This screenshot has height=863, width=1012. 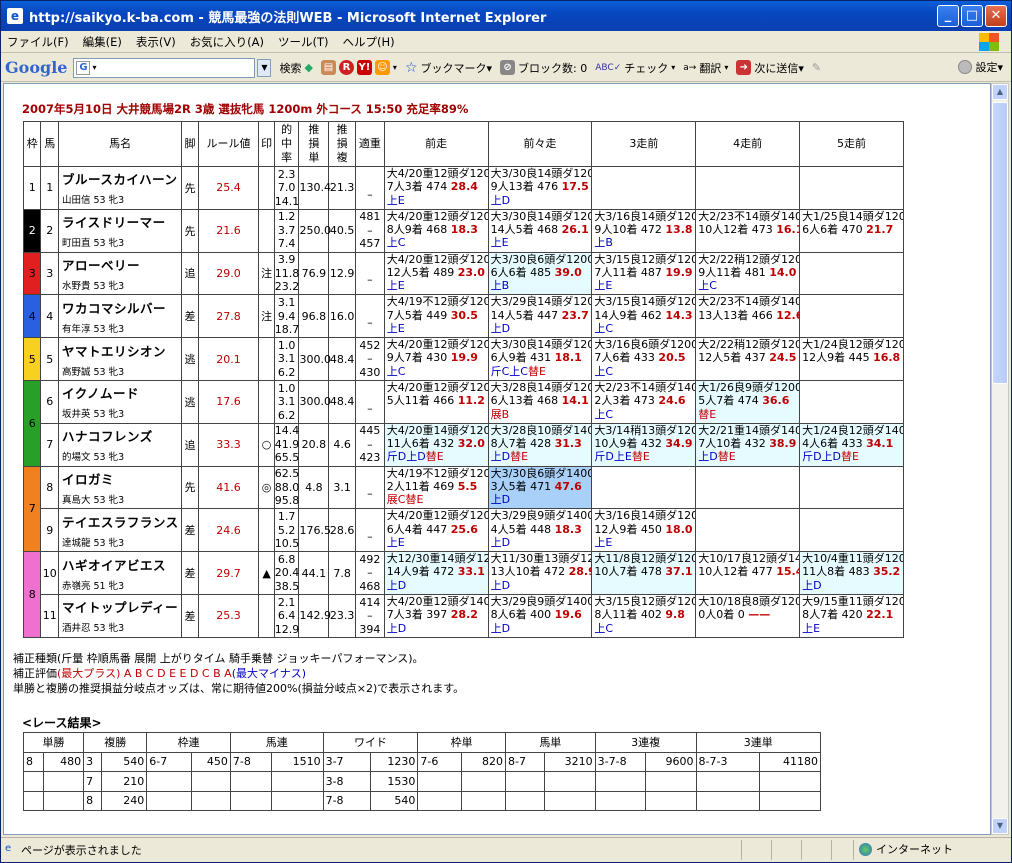 What do you see at coordinates (816, 67) in the screenshot?
I see `pen-icon: ✎` at bounding box center [816, 67].